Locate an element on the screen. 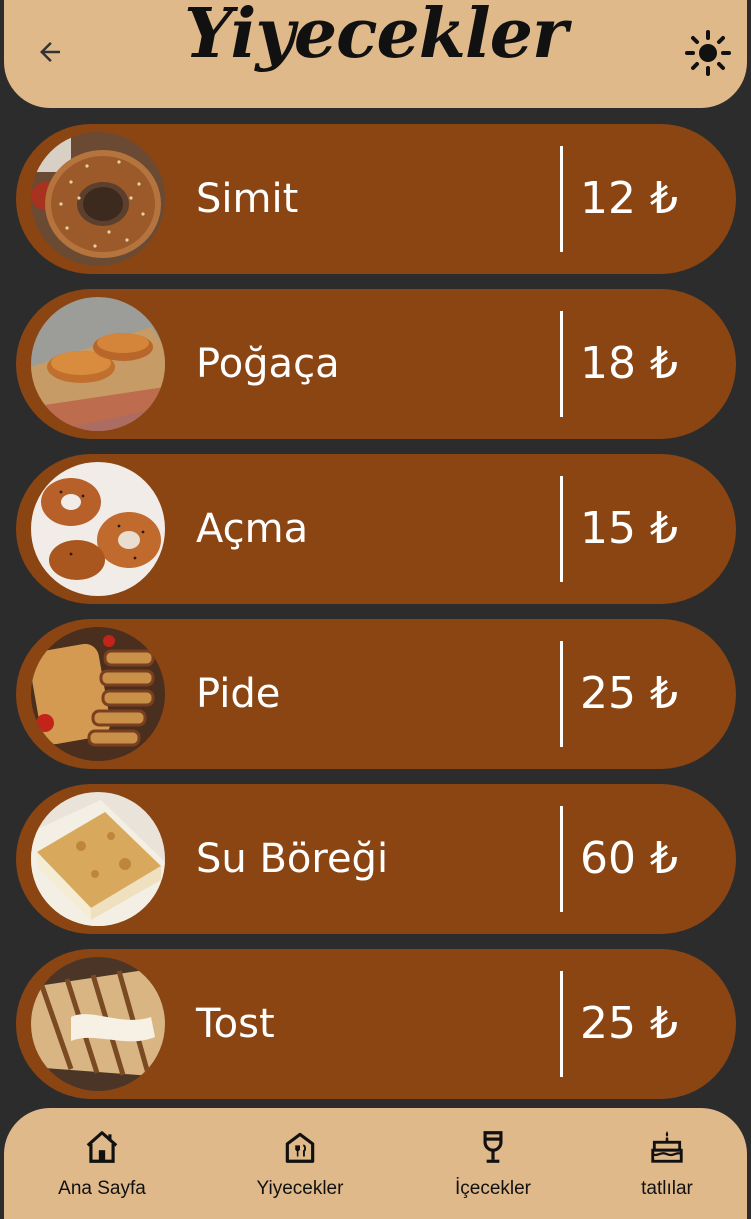 The width and height of the screenshot is (751, 1219). cake-icon is located at coordinates (667, 1147).